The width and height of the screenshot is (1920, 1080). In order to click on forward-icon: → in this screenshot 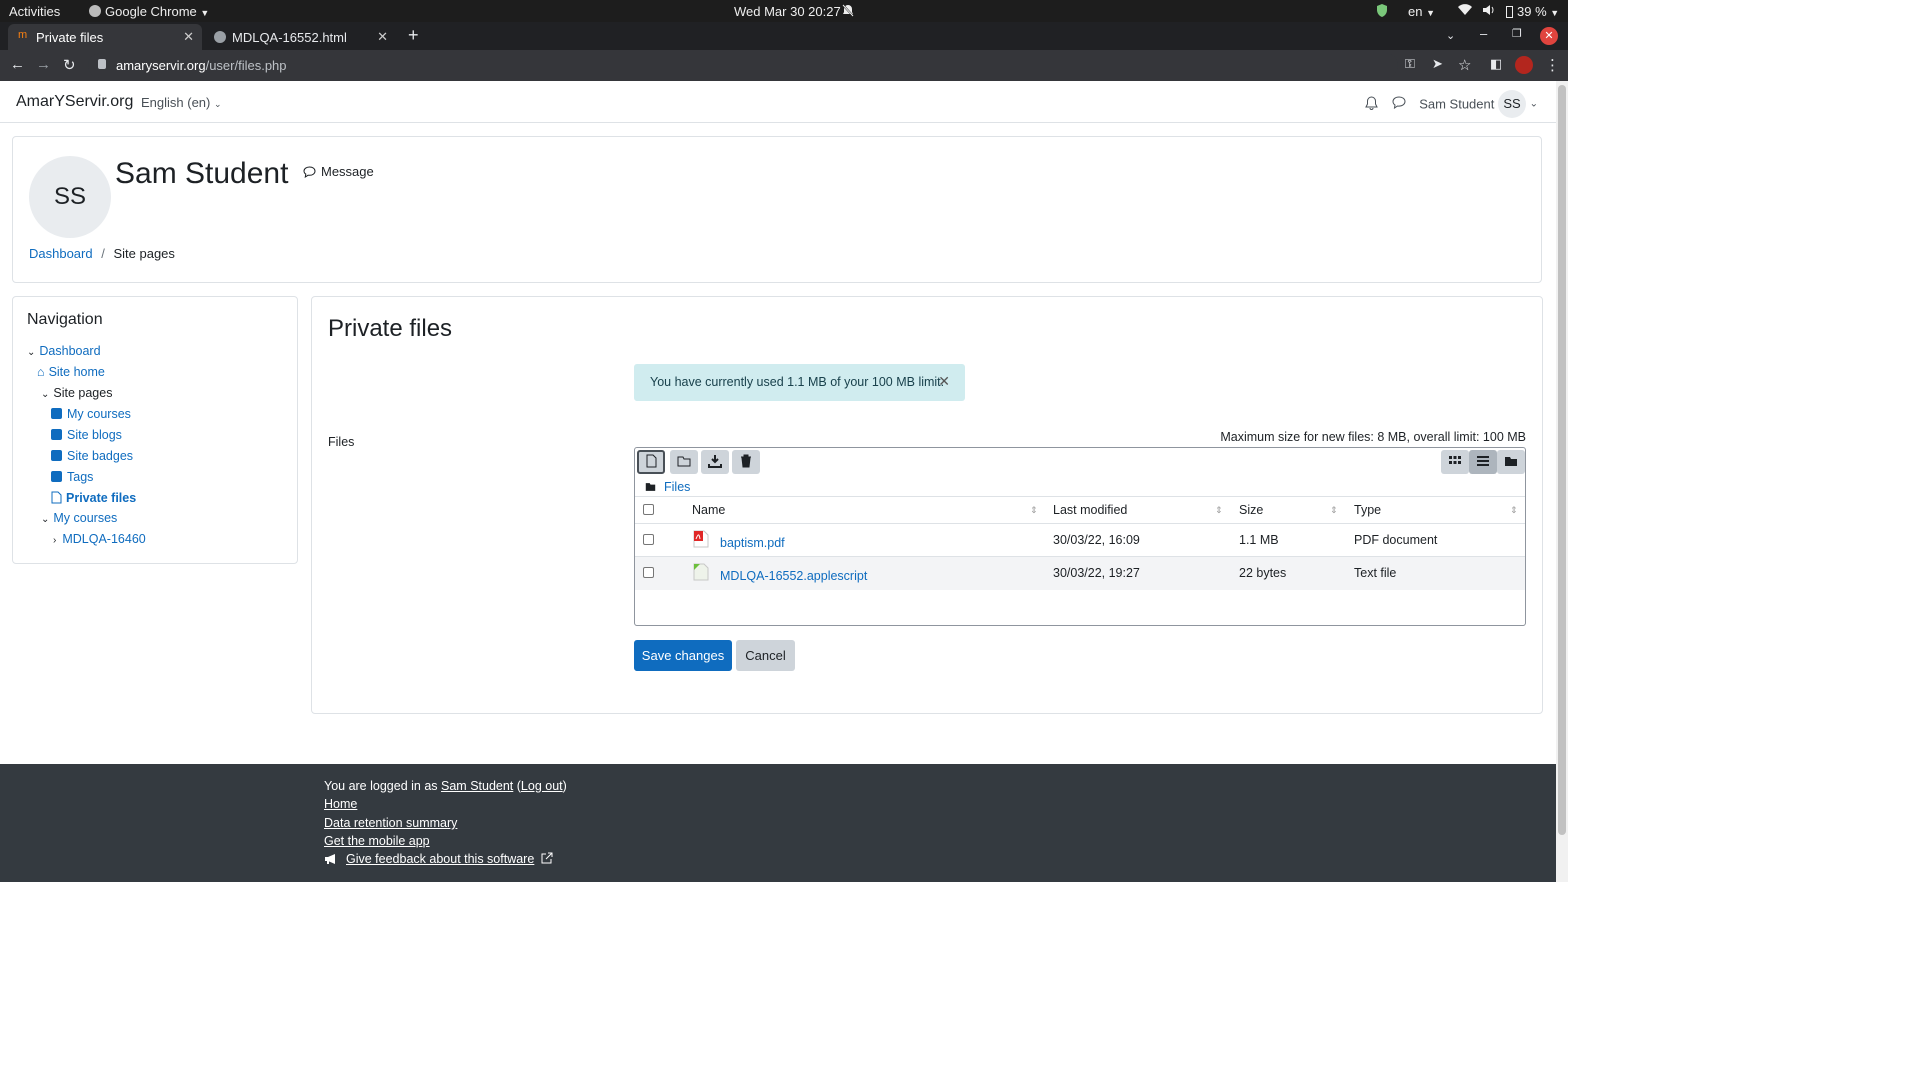, I will do `click(43, 64)`.